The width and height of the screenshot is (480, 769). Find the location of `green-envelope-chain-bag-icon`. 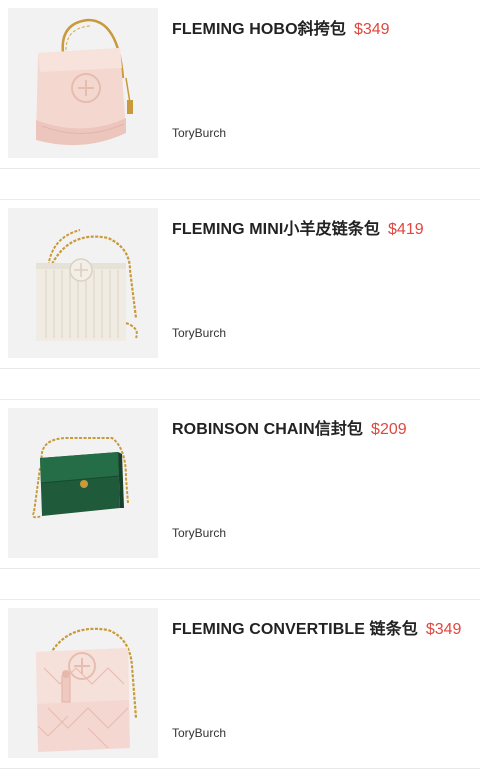

green-envelope-chain-bag-icon is located at coordinates (83, 483).